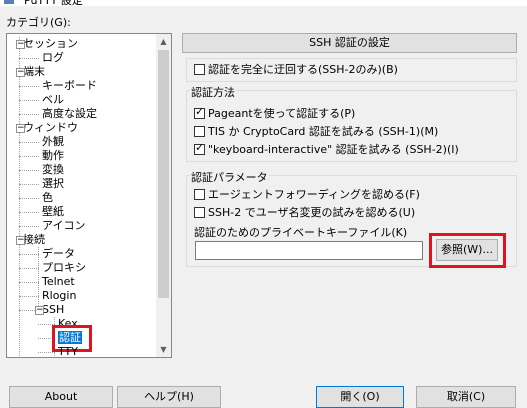  I want to click on tree-item-label: Rlogin, so click(59, 295).